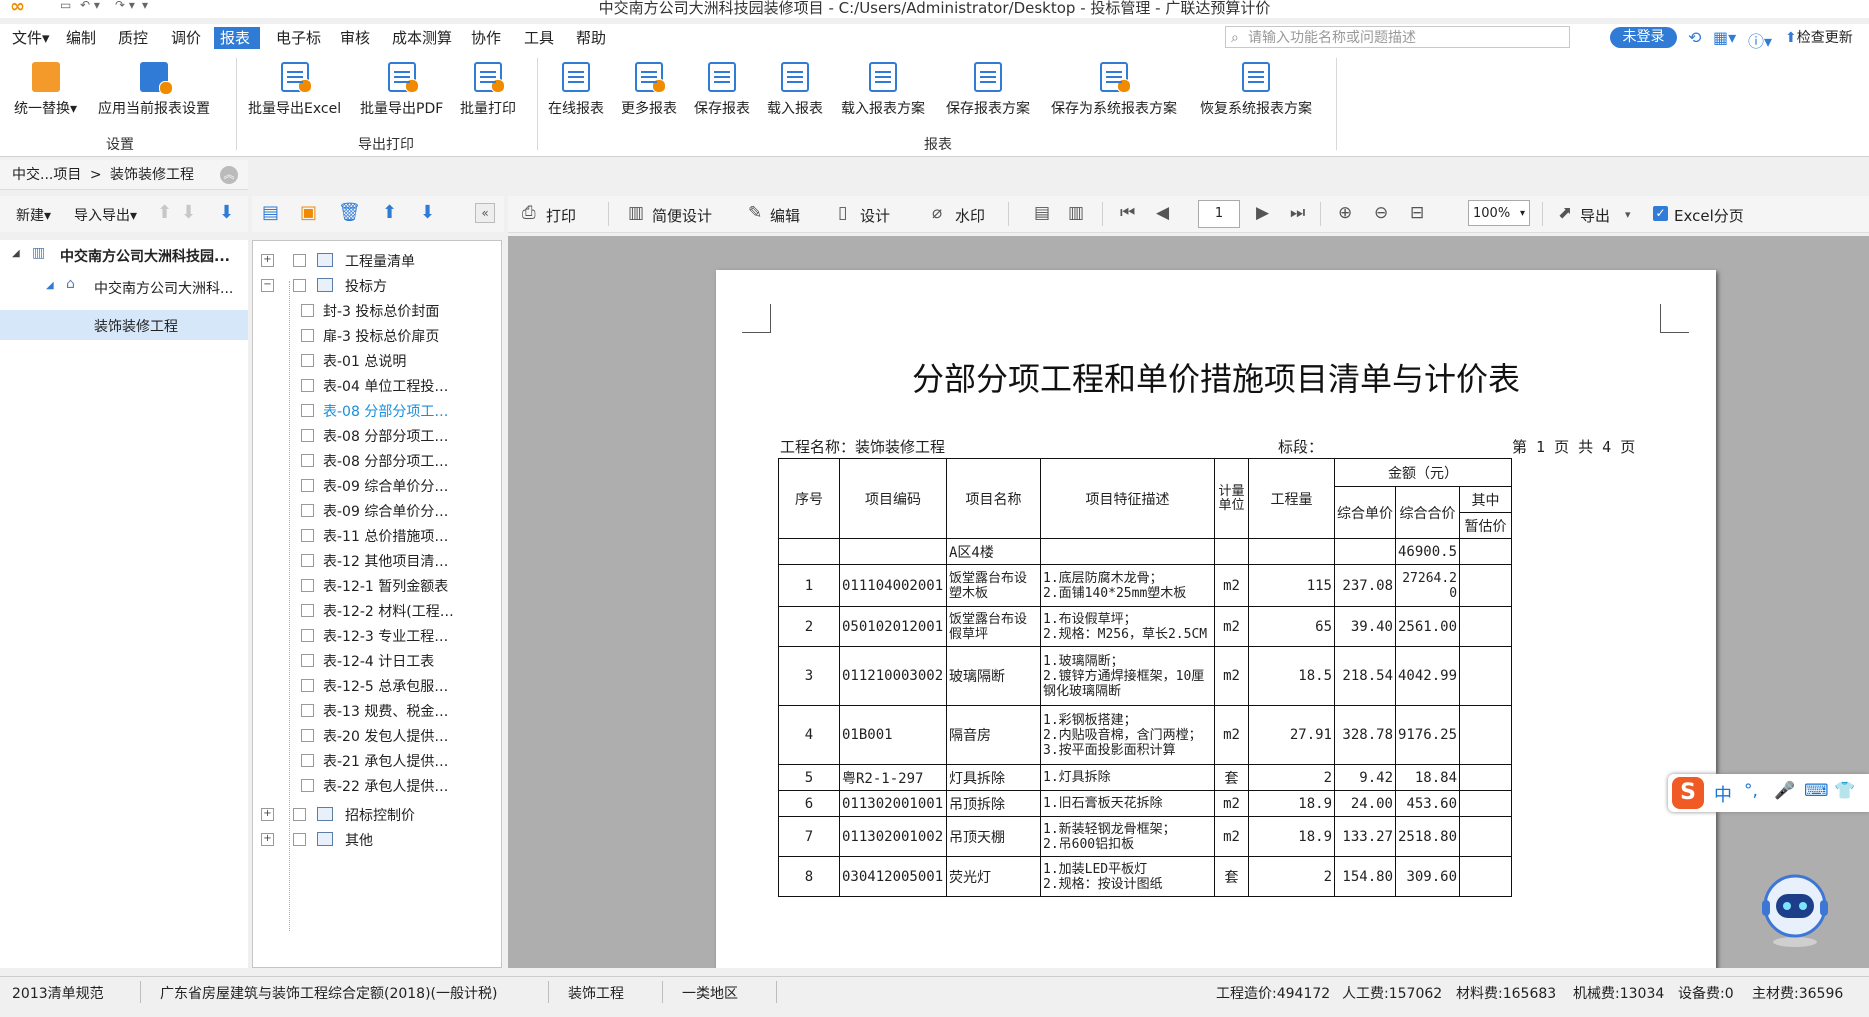  What do you see at coordinates (133, 38) in the screenshot?
I see `menu-quality: 质控` at bounding box center [133, 38].